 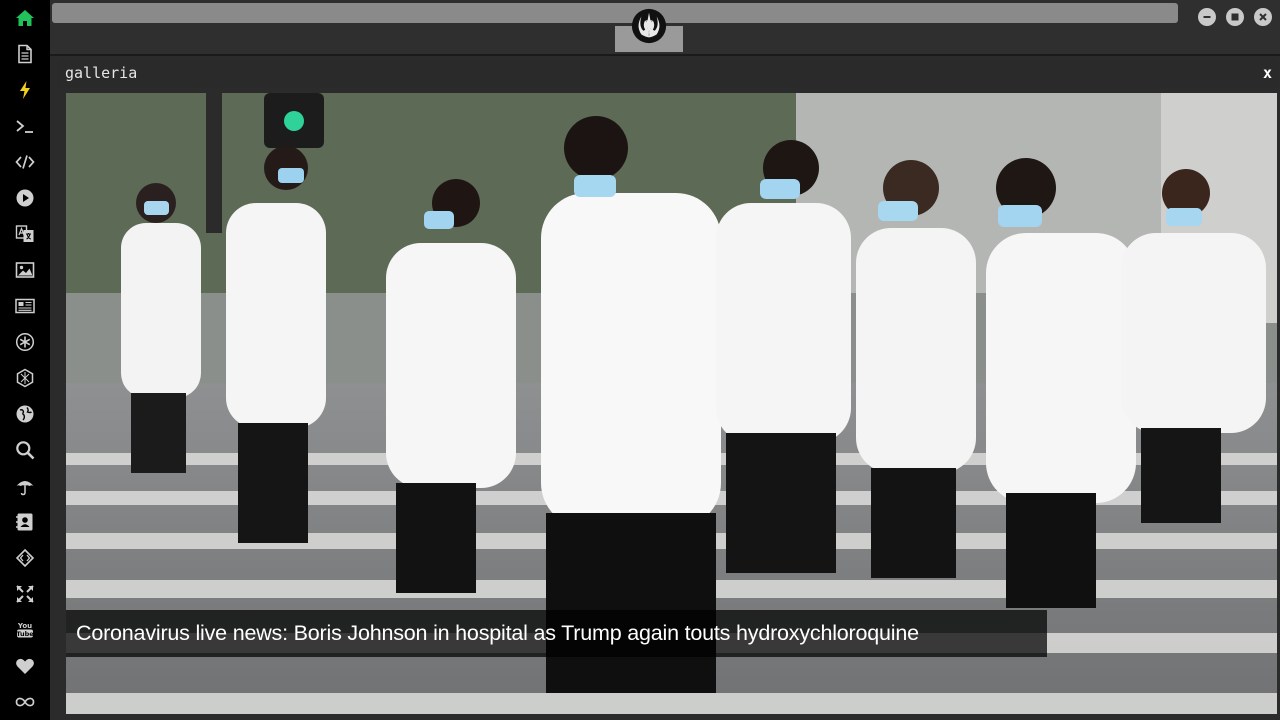 I want to click on panel-title: galleria, so click(x=101, y=73).